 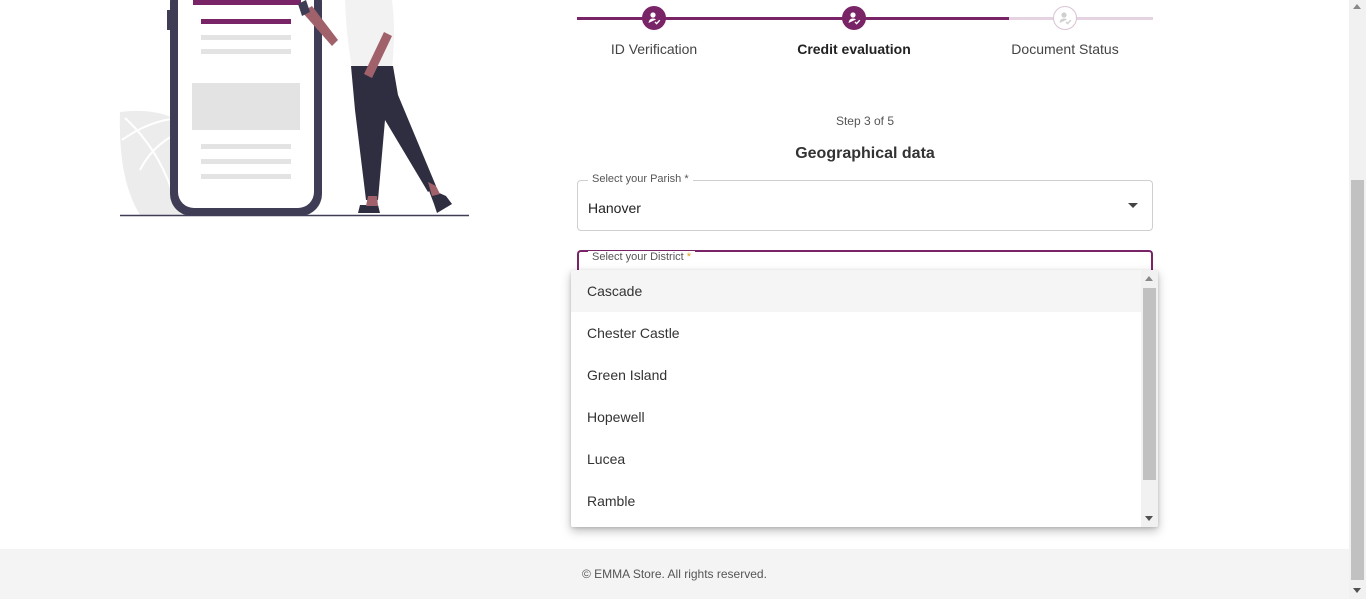 What do you see at coordinates (856, 375) in the screenshot?
I see `district-option: Green Island` at bounding box center [856, 375].